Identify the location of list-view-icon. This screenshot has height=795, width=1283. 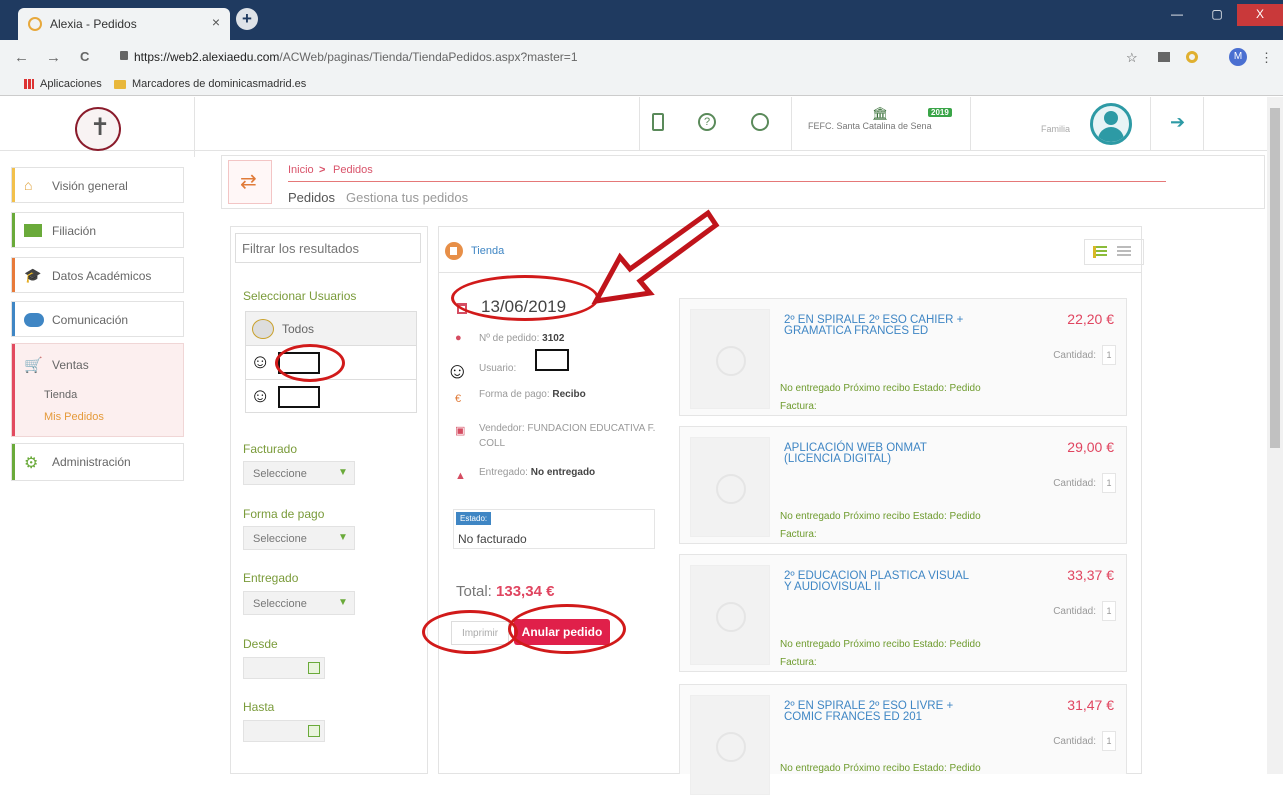
(1100, 252).